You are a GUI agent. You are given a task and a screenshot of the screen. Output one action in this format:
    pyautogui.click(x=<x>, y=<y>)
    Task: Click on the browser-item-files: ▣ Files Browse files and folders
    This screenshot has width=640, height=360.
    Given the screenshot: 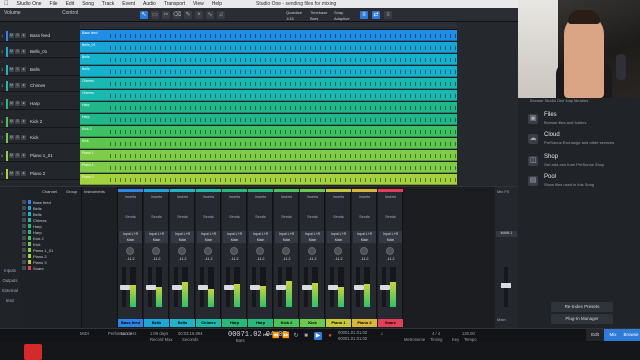 What is the action you would take?
    pyautogui.click(x=583, y=122)
    